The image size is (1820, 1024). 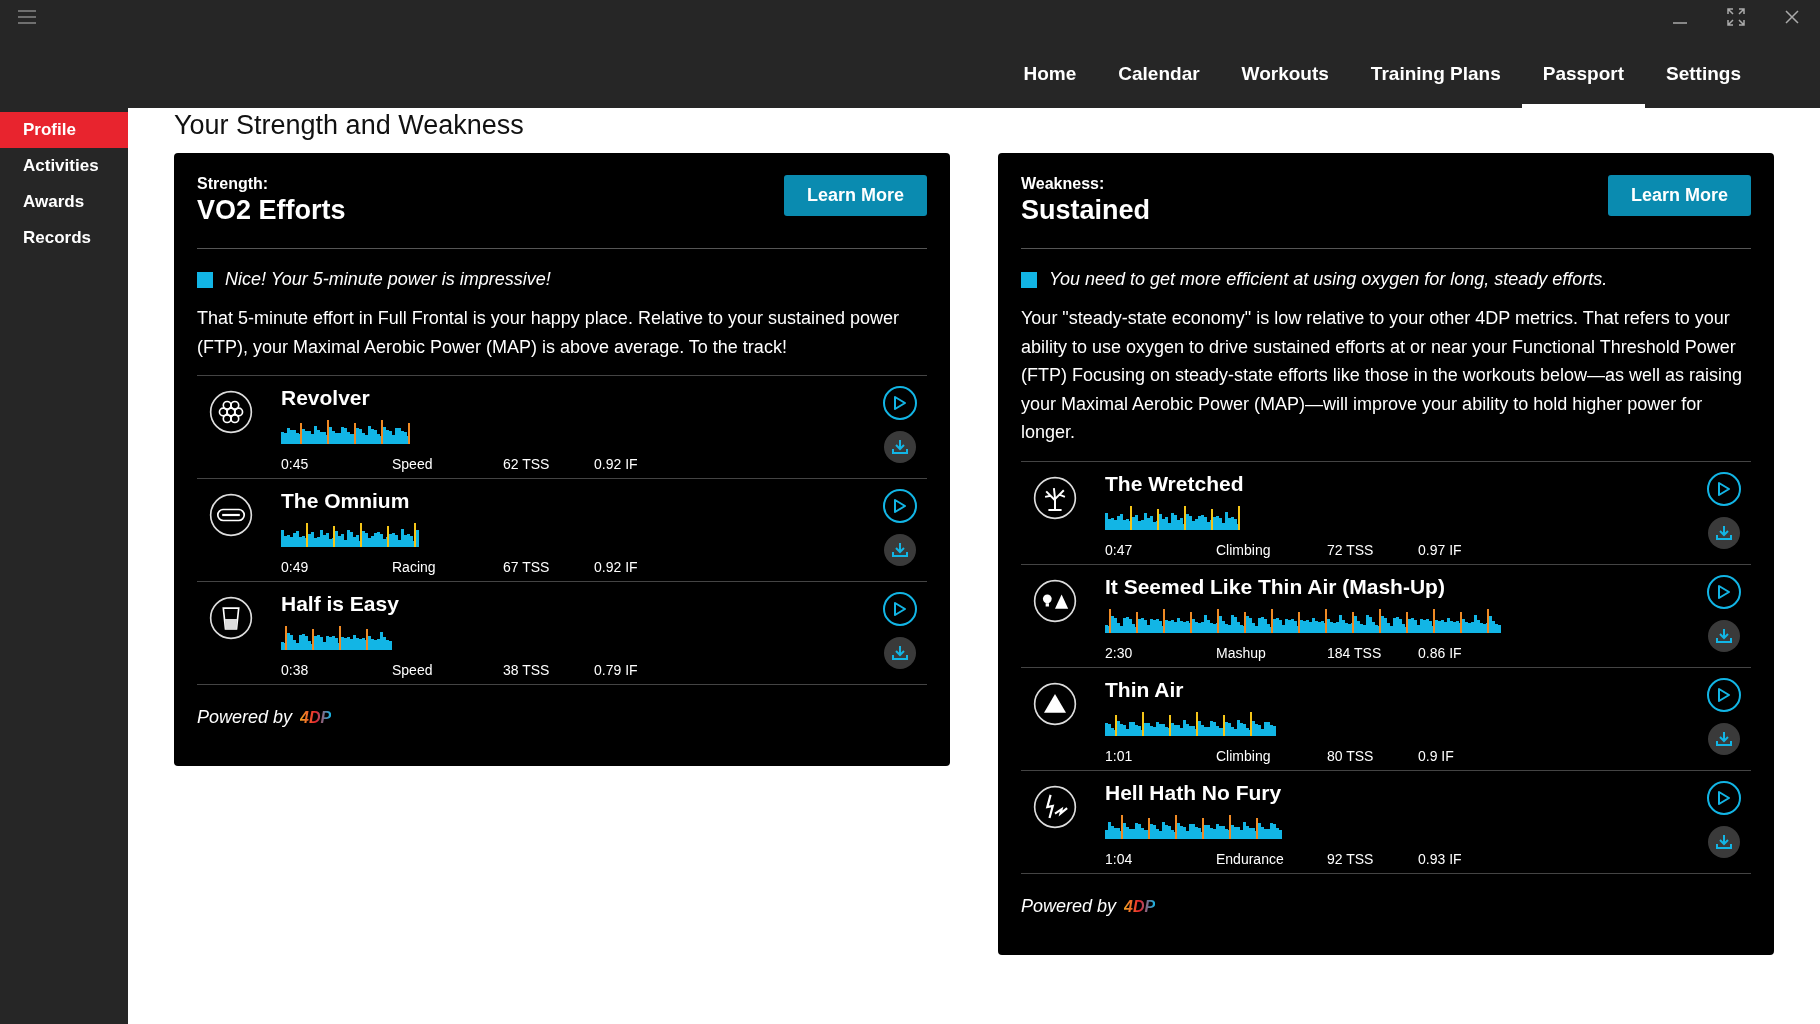 What do you see at coordinates (349, 125) in the screenshot?
I see `page-heading: Your Strength and Weakness` at bounding box center [349, 125].